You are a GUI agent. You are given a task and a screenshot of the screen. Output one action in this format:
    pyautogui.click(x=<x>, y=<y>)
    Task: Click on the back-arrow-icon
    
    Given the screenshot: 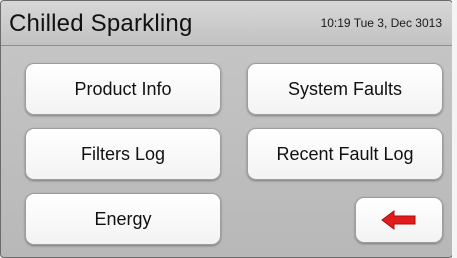 What is the action you would take?
    pyautogui.click(x=399, y=220)
    